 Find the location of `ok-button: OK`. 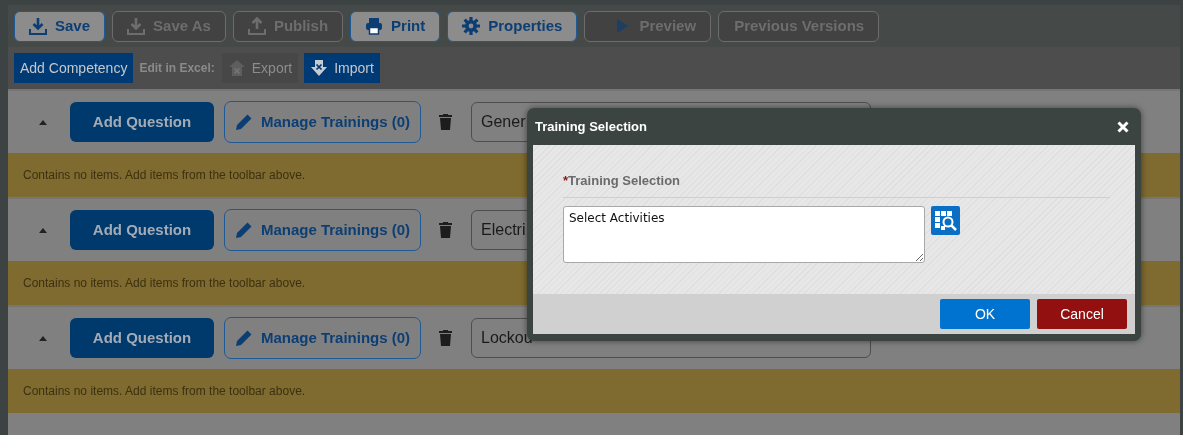

ok-button: OK is located at coordinates (985, 314).